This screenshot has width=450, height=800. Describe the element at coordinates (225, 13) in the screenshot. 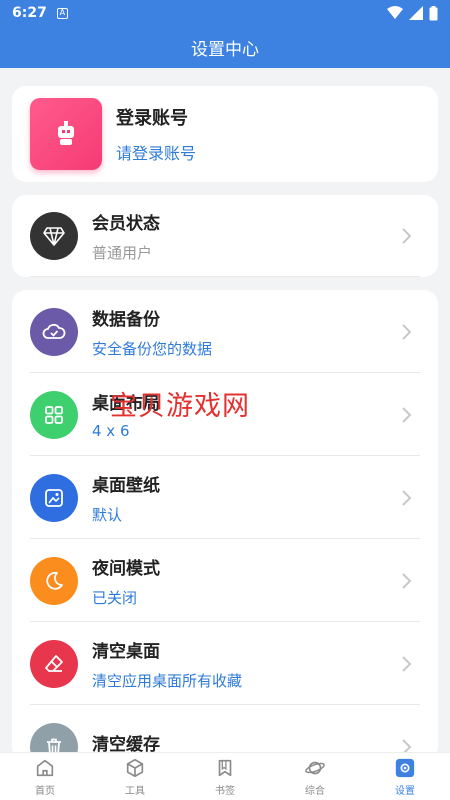

I see `status-bar: 6:27 A` at that location.